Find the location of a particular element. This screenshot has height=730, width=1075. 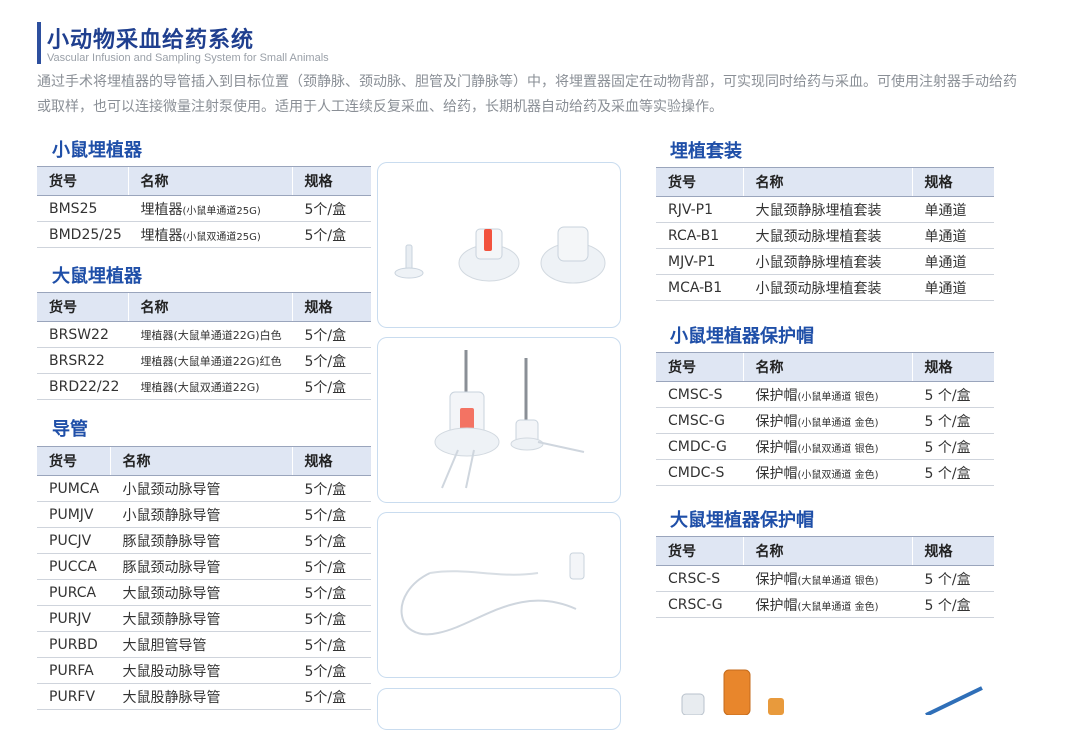

table-row: CMDC-S 保护帽(小鼠双通道 金色) 5 个/盒 is located at coordinates (825, 472).